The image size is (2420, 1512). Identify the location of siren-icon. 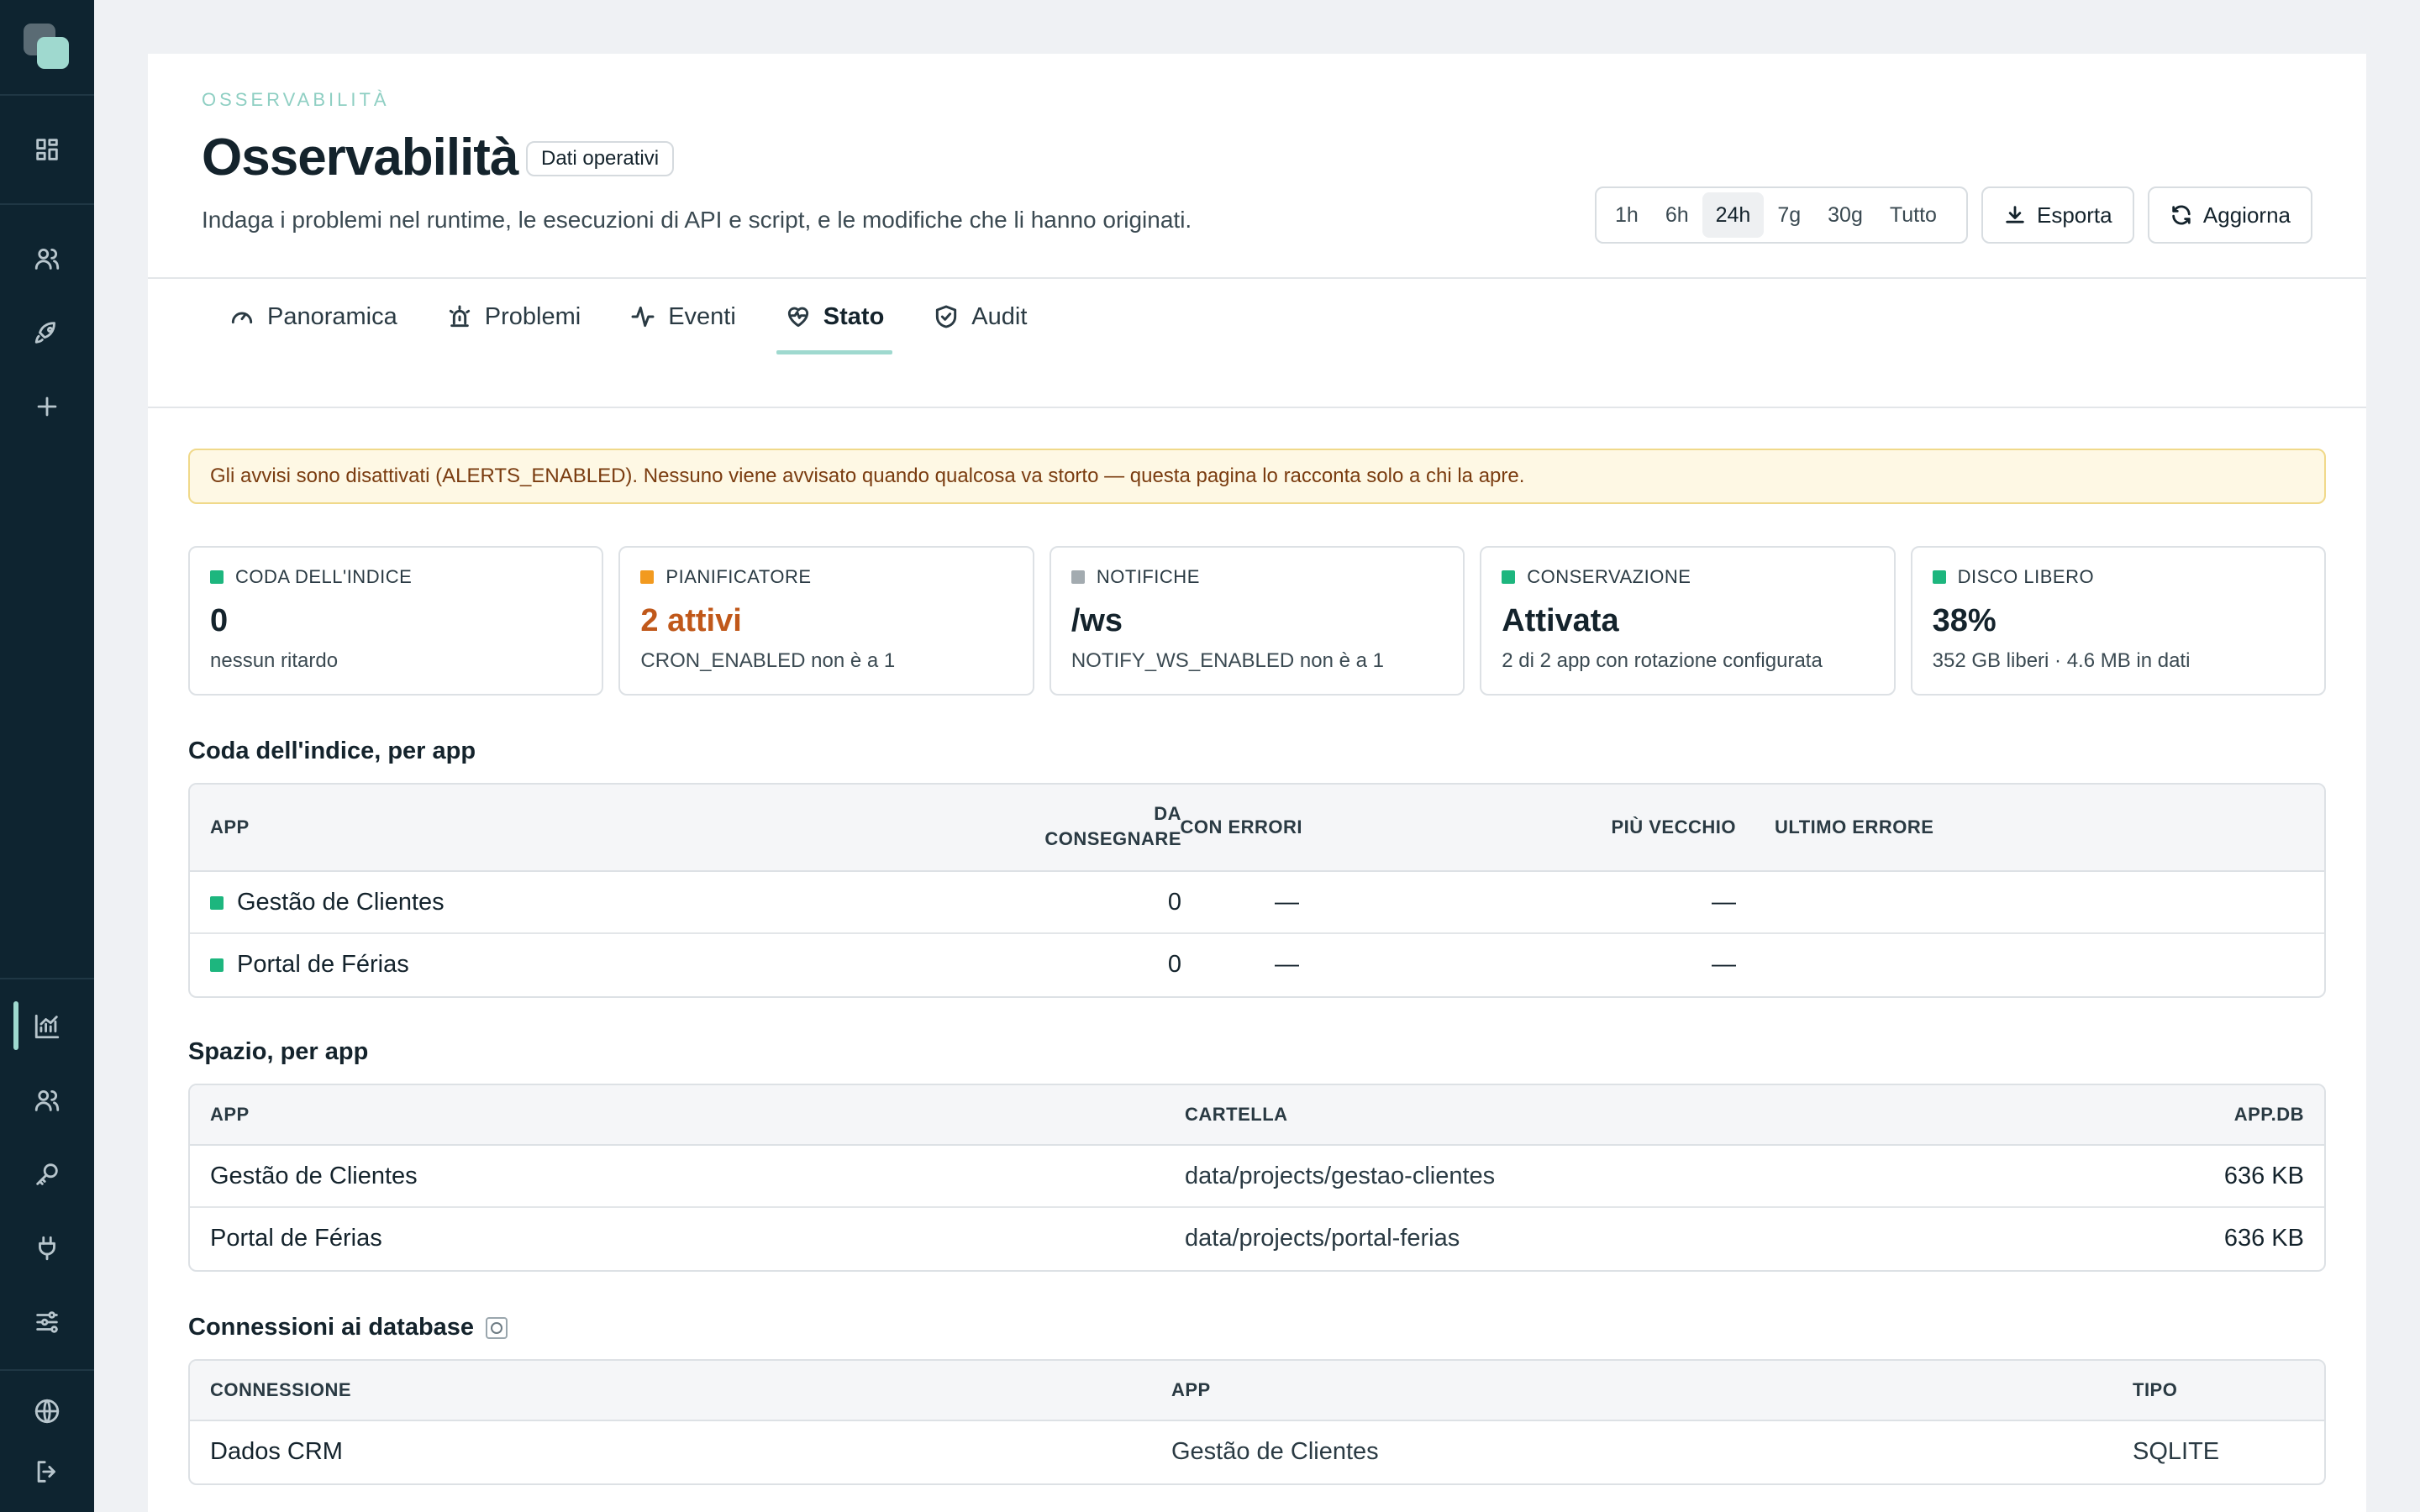
(460, 316).